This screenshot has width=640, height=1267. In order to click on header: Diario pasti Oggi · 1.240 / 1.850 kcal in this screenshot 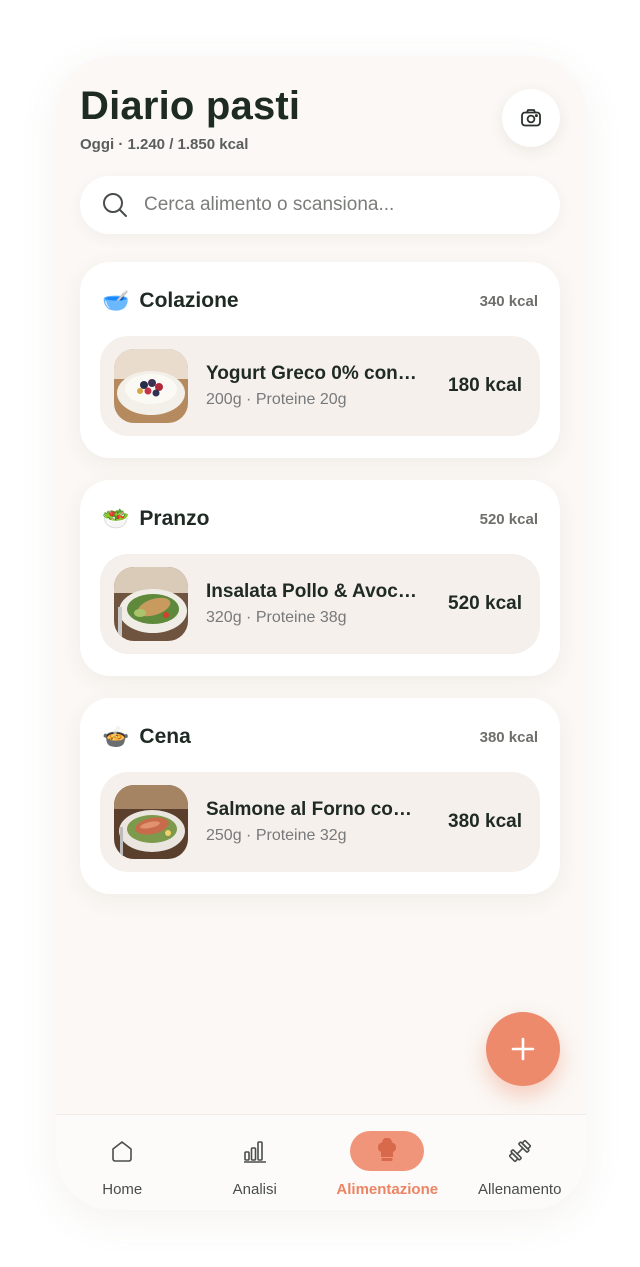, I will do `click(321, 118)`.